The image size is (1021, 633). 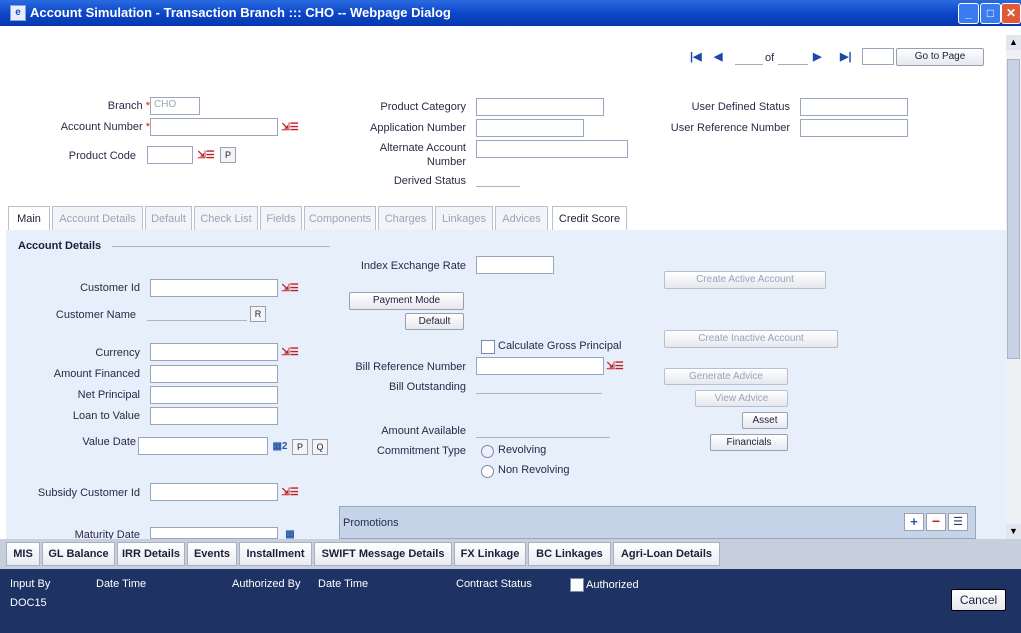 I want to click on product-category-field, so click(x=540, y=107).